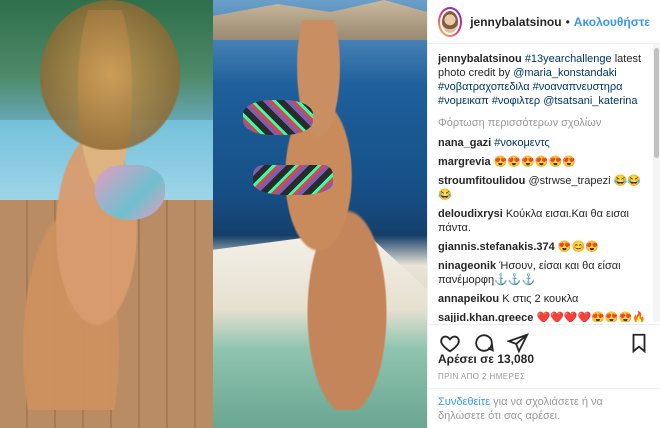 The image size is (660, 428). Describe the element at coordinates (544, 339) in the screenshot. I see `action-bar` at that location.